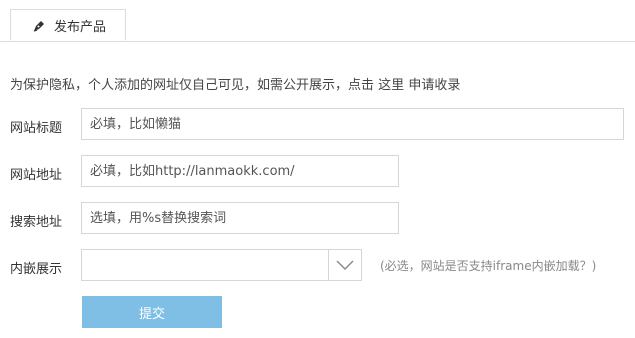 The width and height of the screenshot is (635, 338). What do you see at coordinates (192, 85) in the screenshot?
I see `notice-text: 为保护隐私，个人添加的网址仅自己可见，如需公开展示，点击` at bounding box center [192, 85].